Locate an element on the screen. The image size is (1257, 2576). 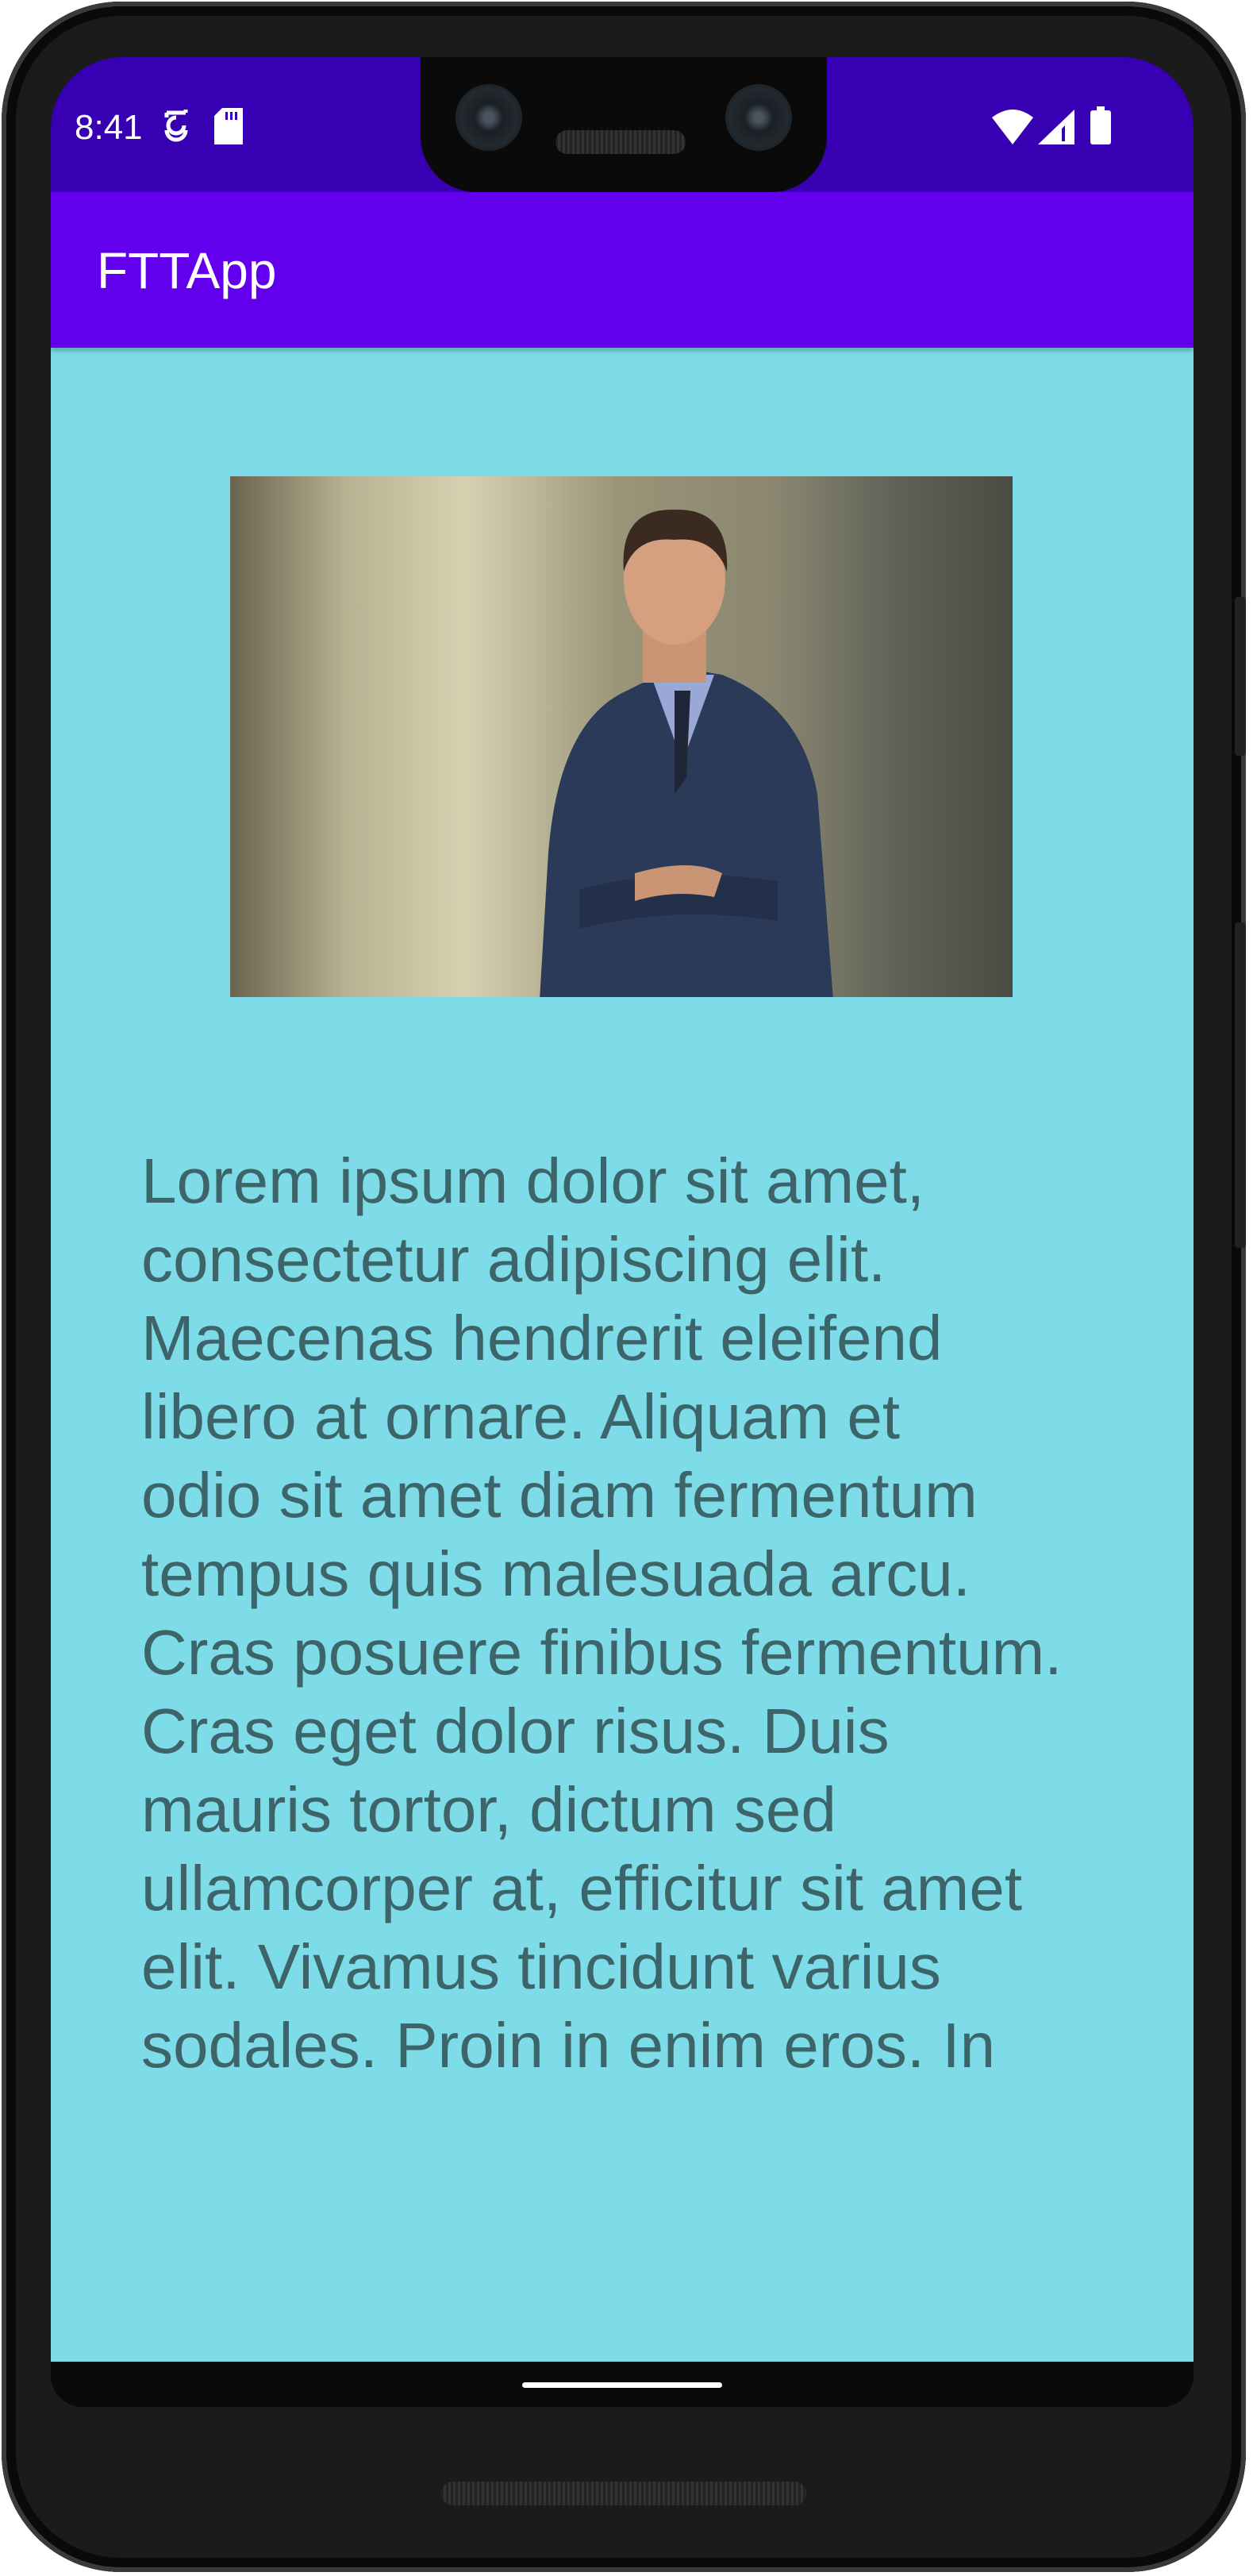
power-button is located at coordinates (1240, 676).